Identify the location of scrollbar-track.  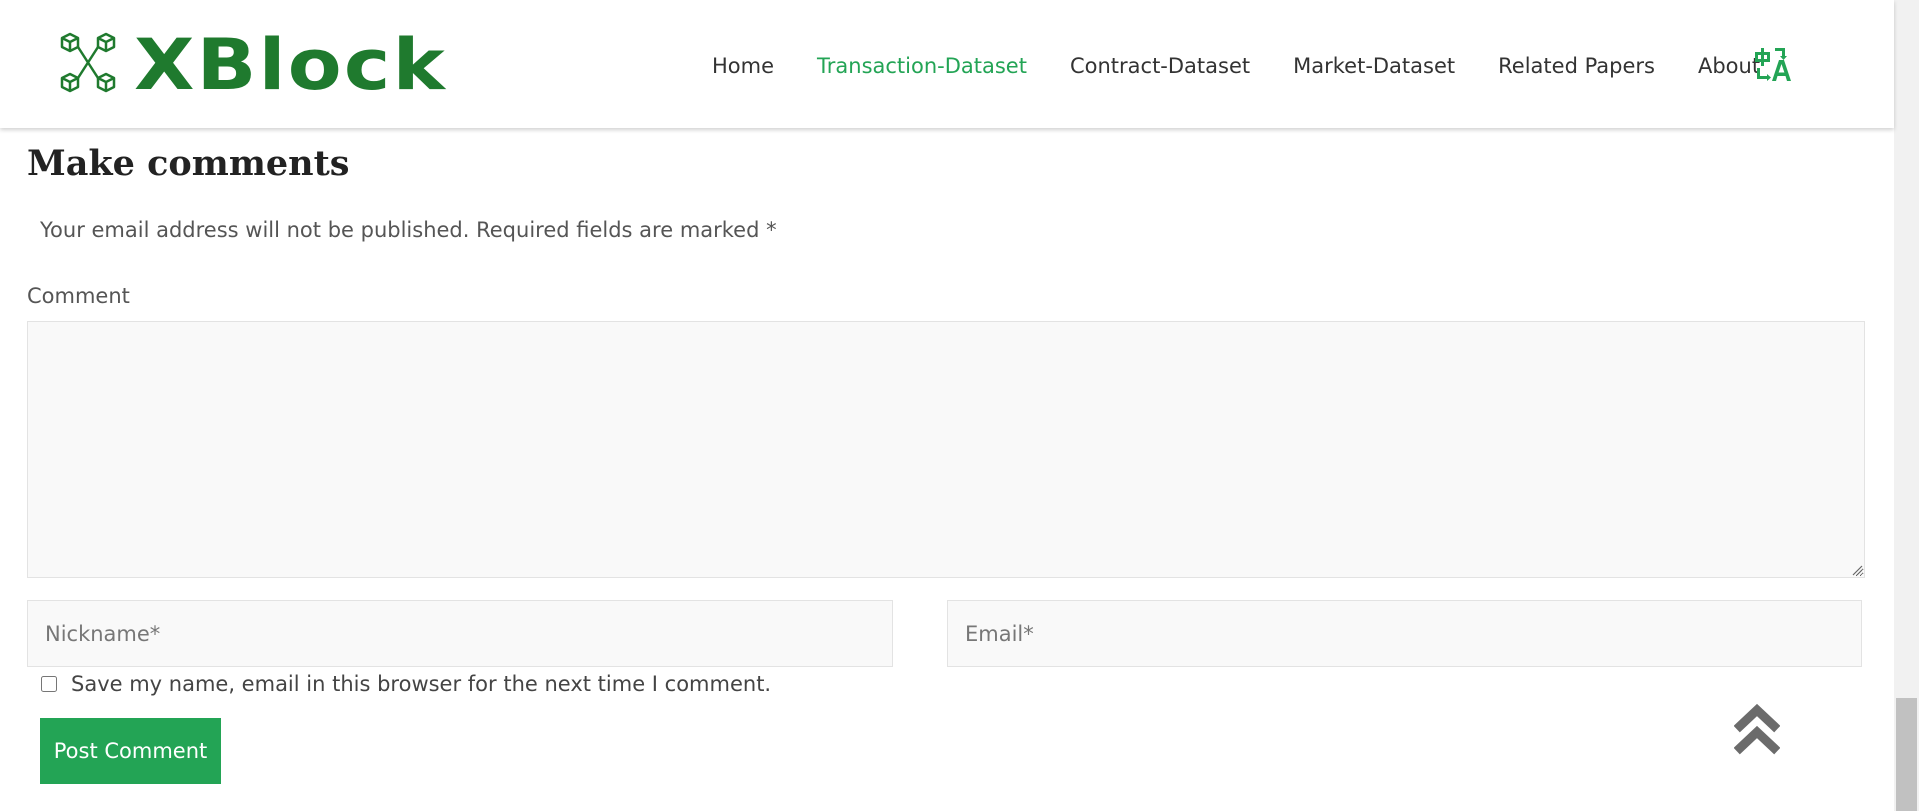
(1906, 405).